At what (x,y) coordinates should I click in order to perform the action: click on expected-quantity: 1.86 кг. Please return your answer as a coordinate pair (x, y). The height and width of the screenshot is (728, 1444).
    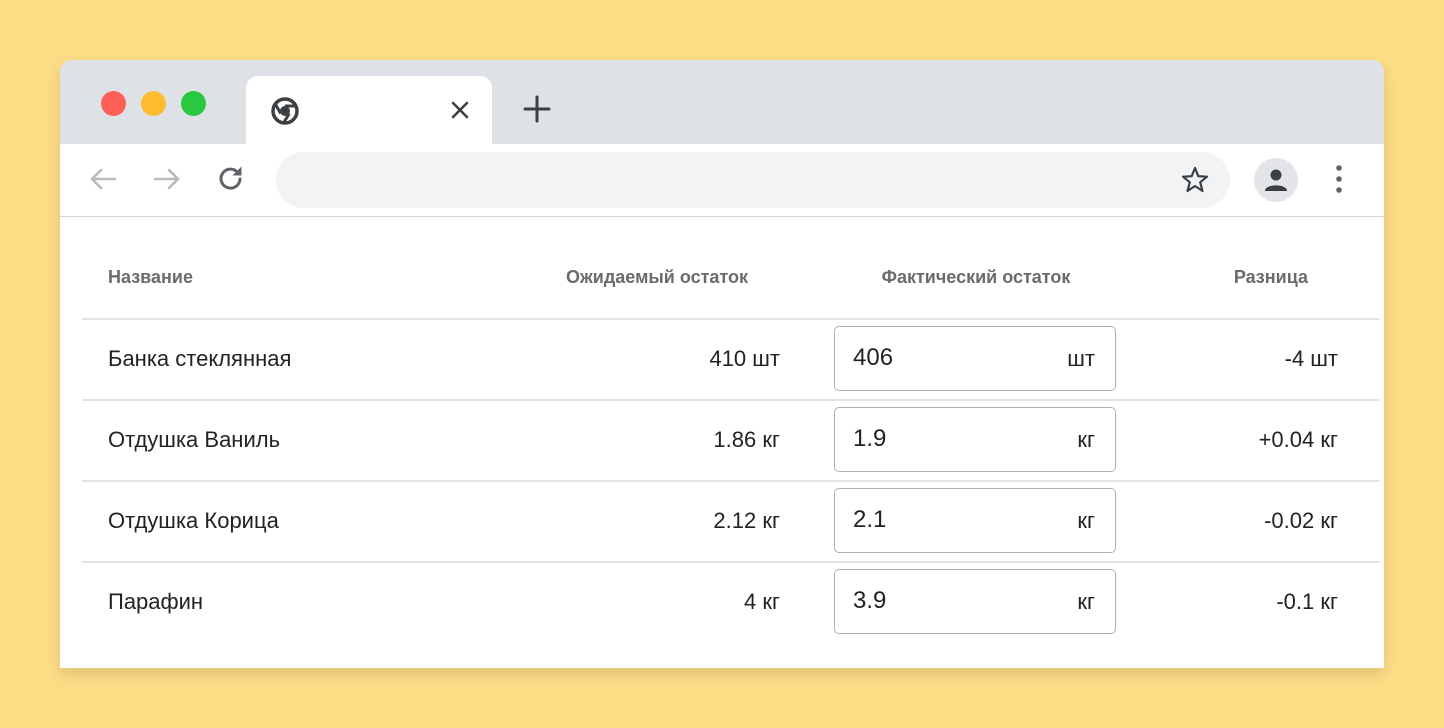
    Looking at the image, I should click on (746, 439).